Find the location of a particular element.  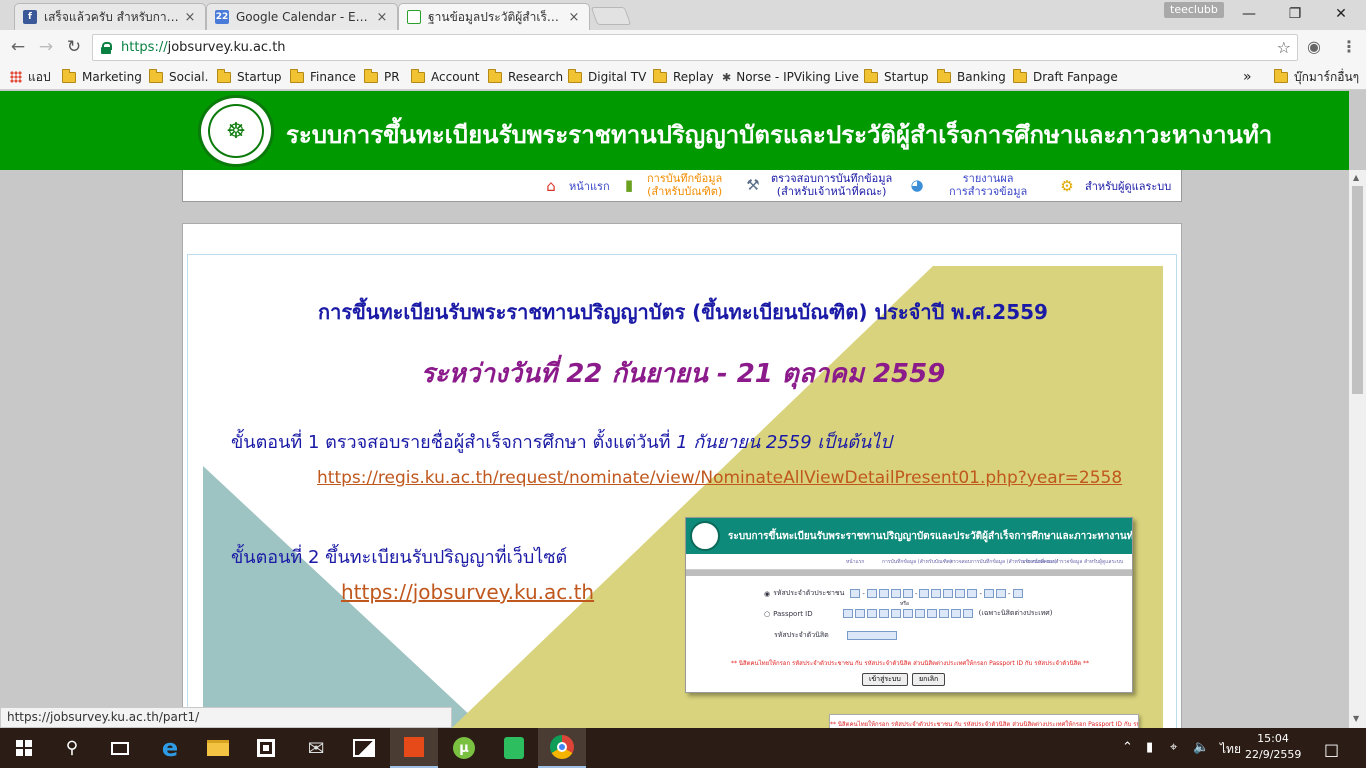

scroll-up-arrow-icon: ▲ is located at coordinates (1356, 177).